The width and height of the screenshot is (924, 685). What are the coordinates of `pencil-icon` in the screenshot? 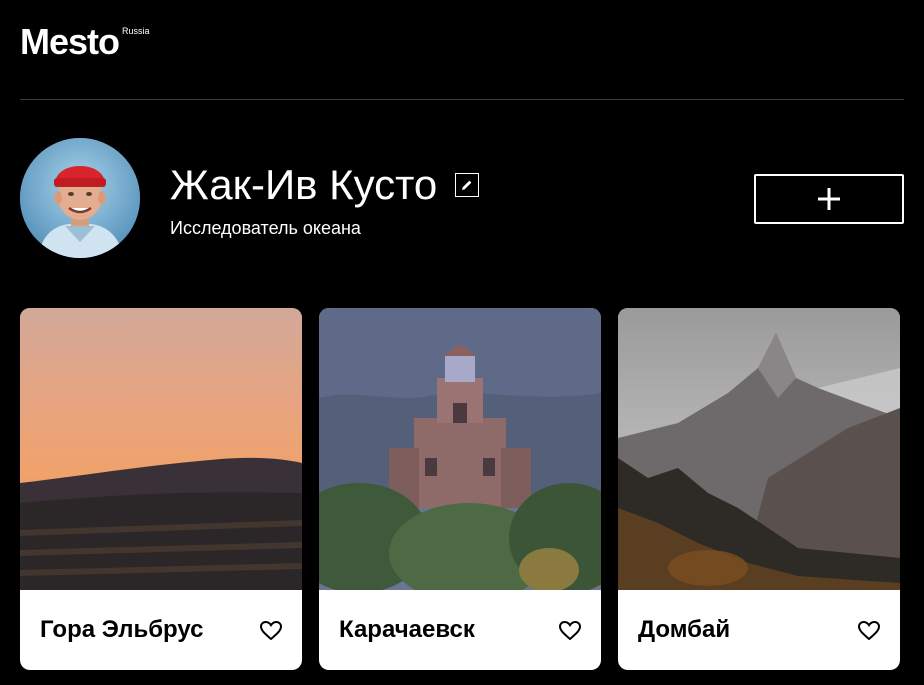 It's located at (467, 185).